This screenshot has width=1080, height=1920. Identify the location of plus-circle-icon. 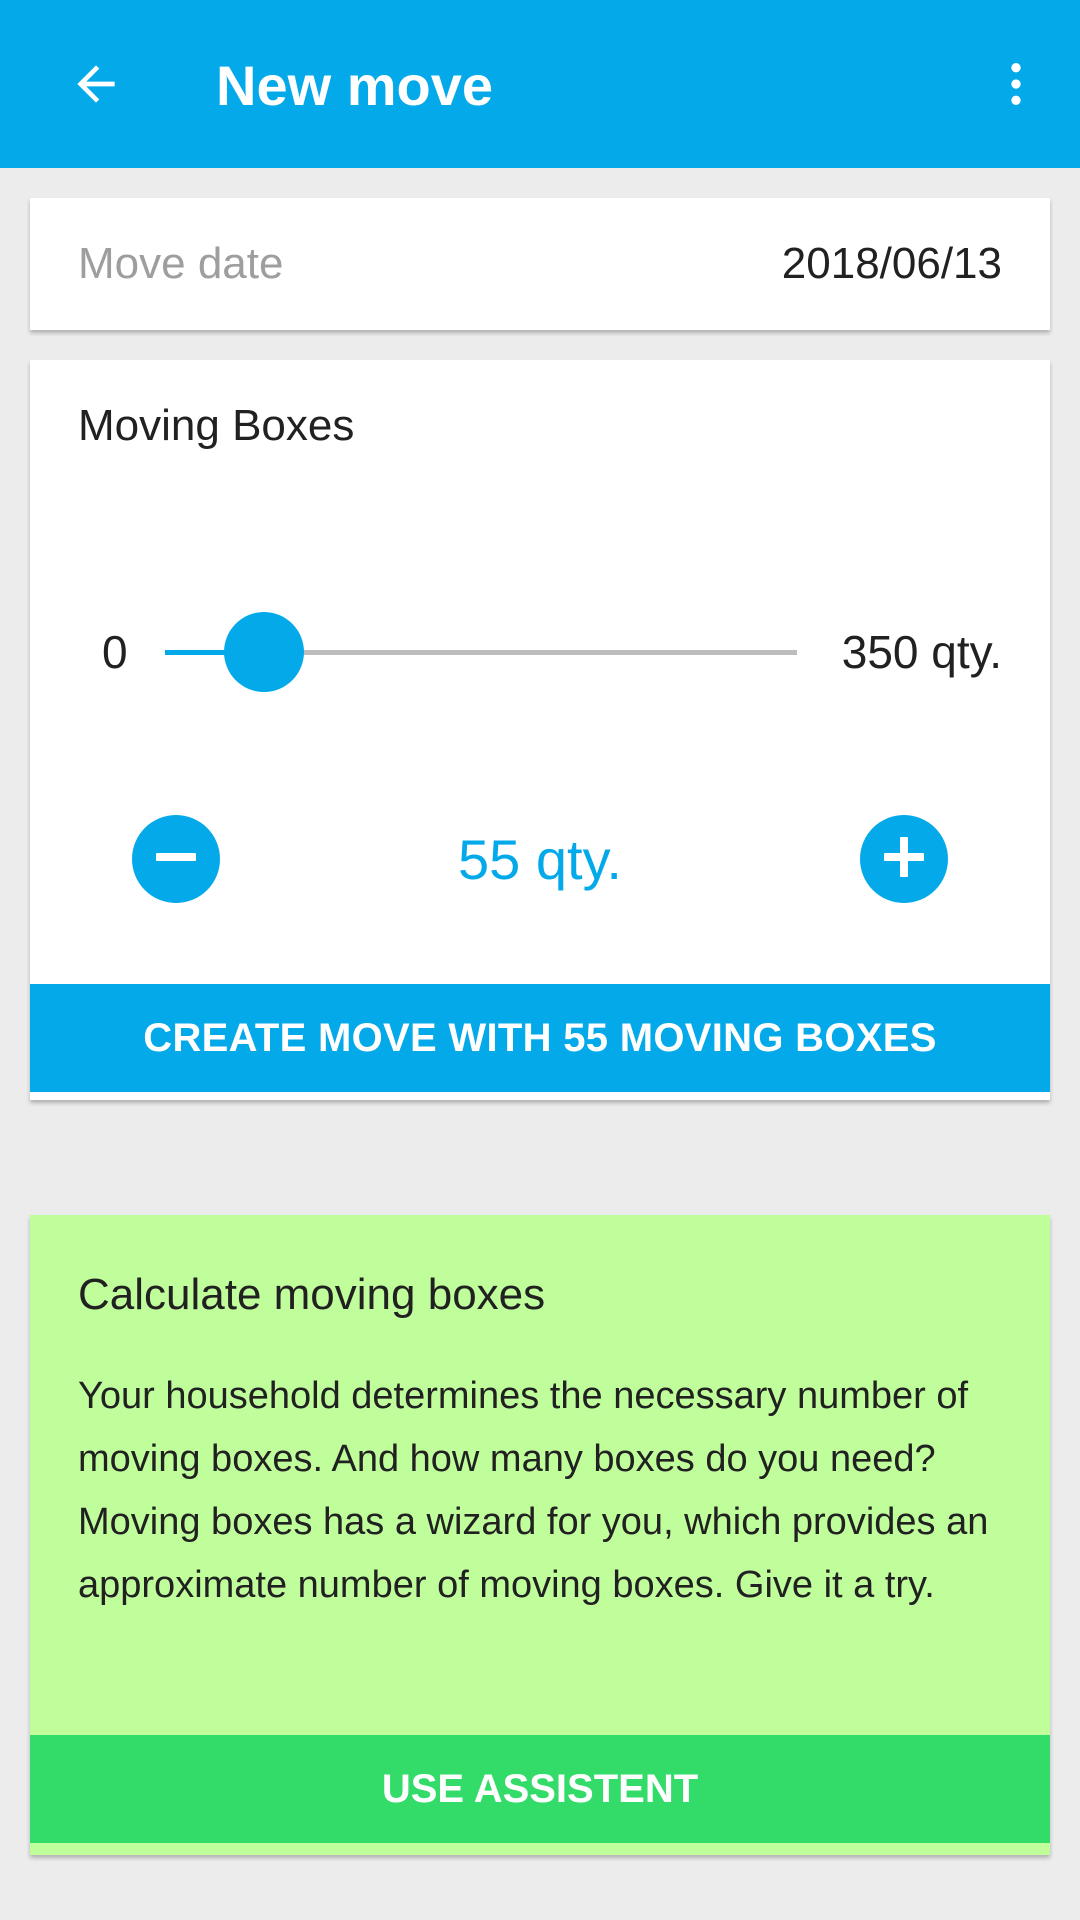
(904, 859).